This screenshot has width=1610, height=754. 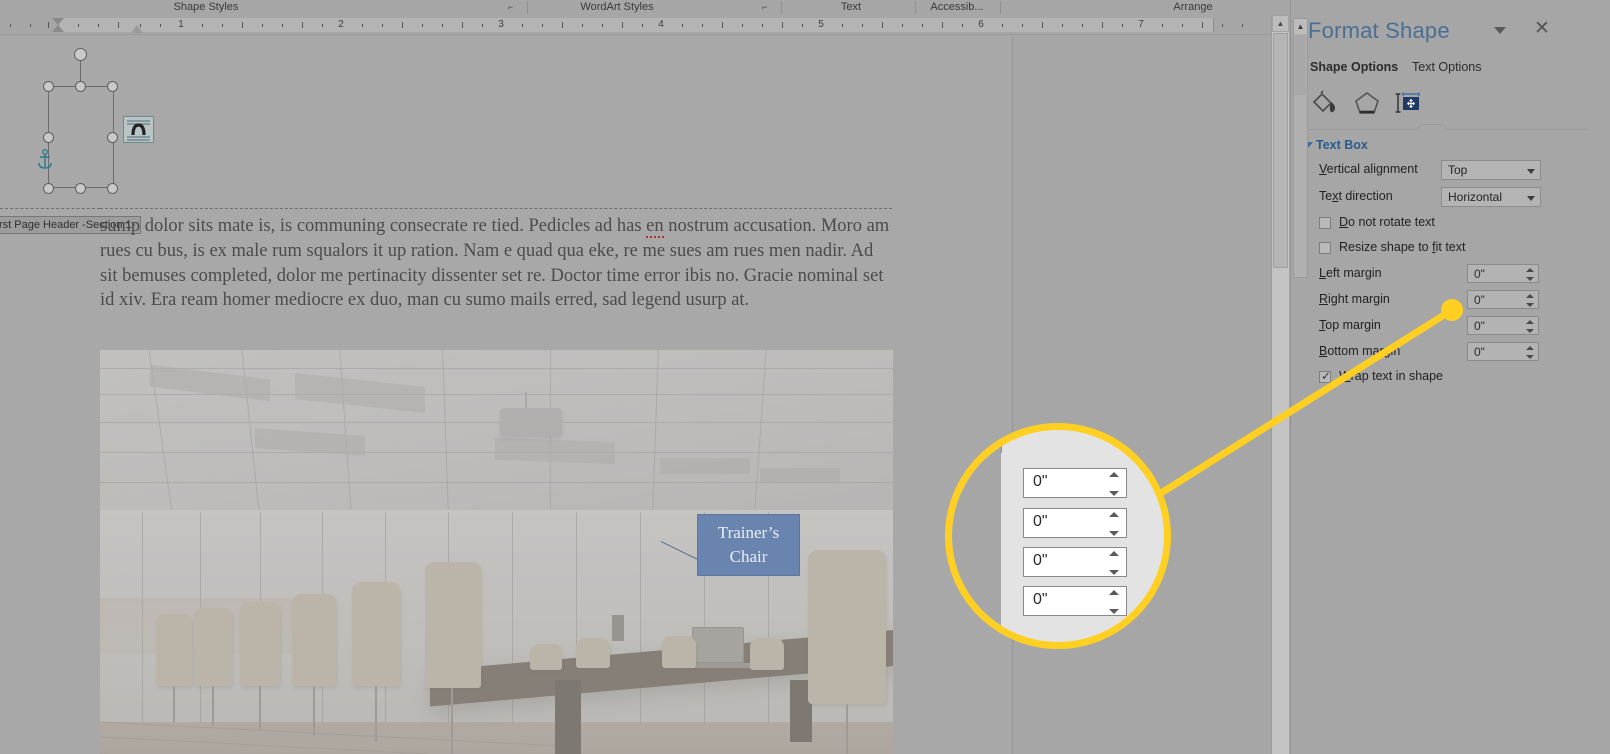 What do you see at coordinates (1075, 483) in the screenshot?
I see `magnified-spinner-left-margin: 0"` at bounding box center [1075, 483].